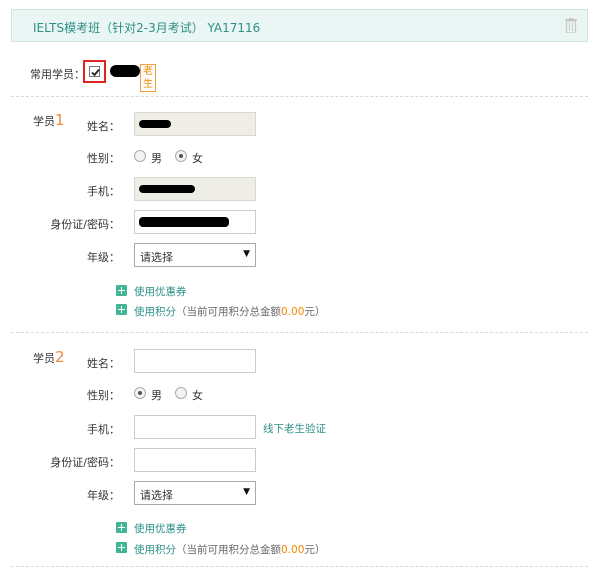 The height and width of the screenshot is (571, 600). What do you see at coordinates (140, 393) in the screenshot?
I see `student-2-gender-male-radio` at bounding box center [140, 393].